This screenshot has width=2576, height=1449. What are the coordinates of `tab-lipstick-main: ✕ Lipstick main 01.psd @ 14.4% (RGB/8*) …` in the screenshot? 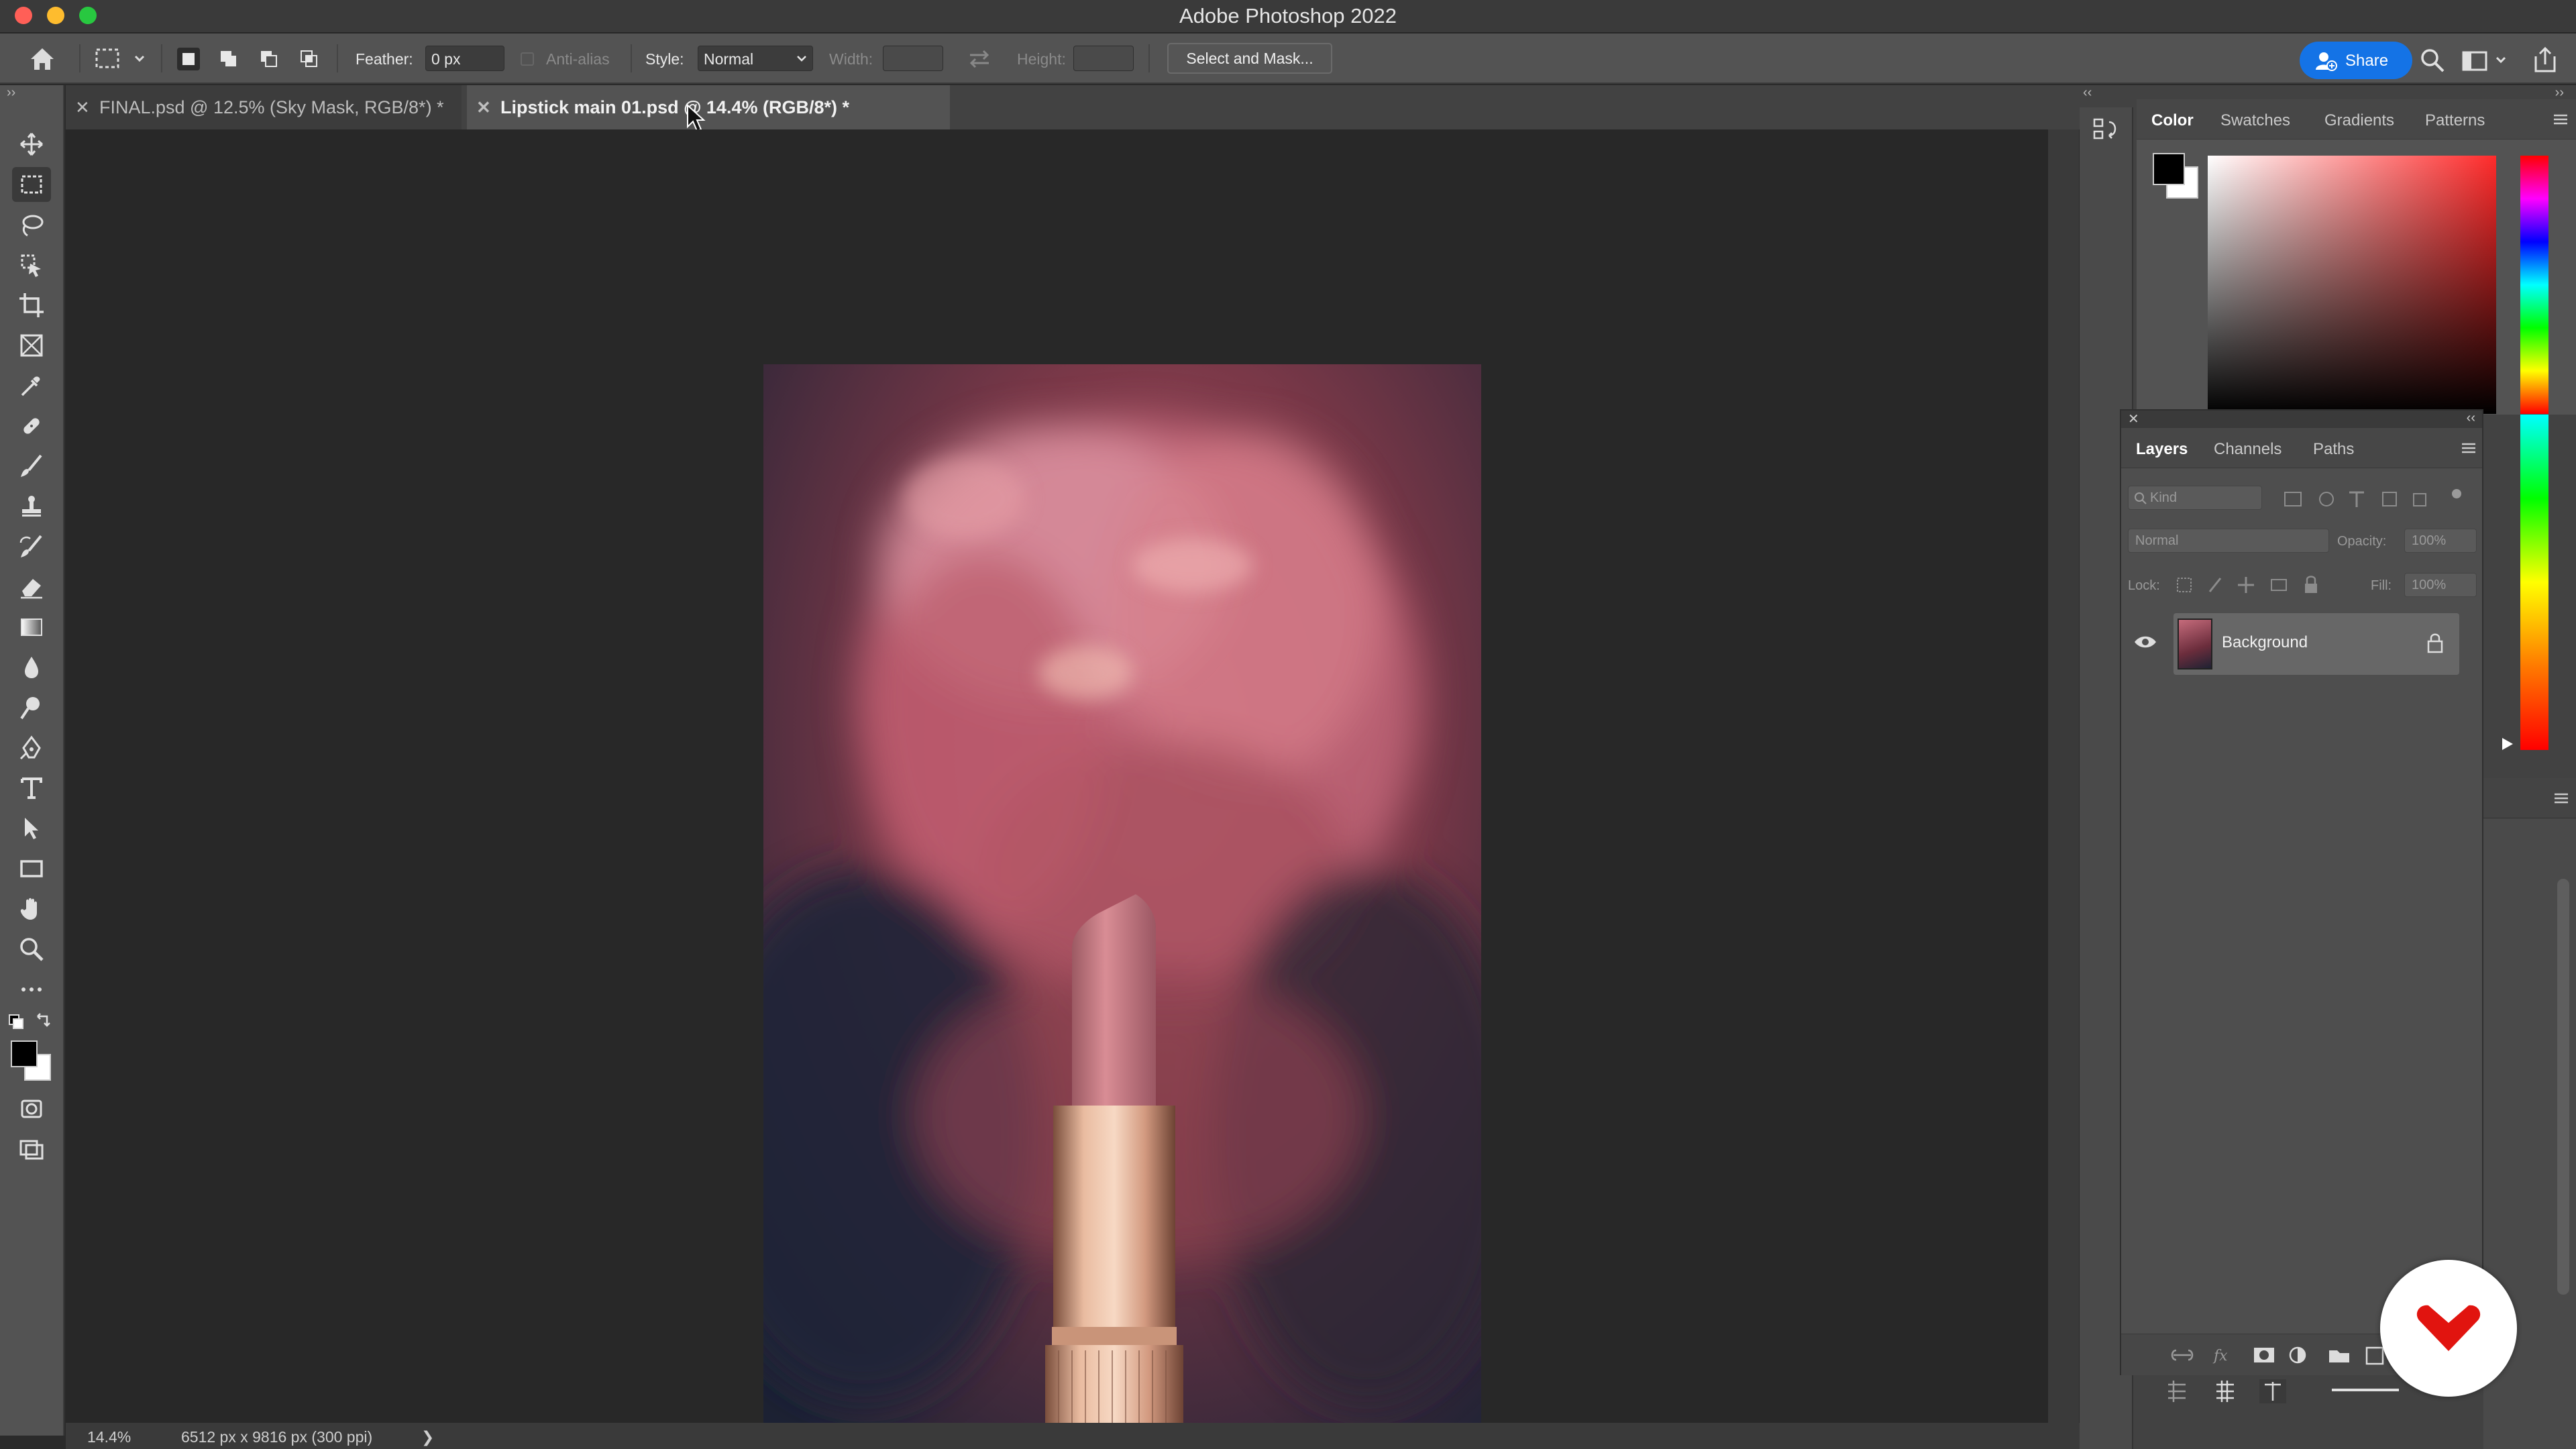 It's located at (708, 107).